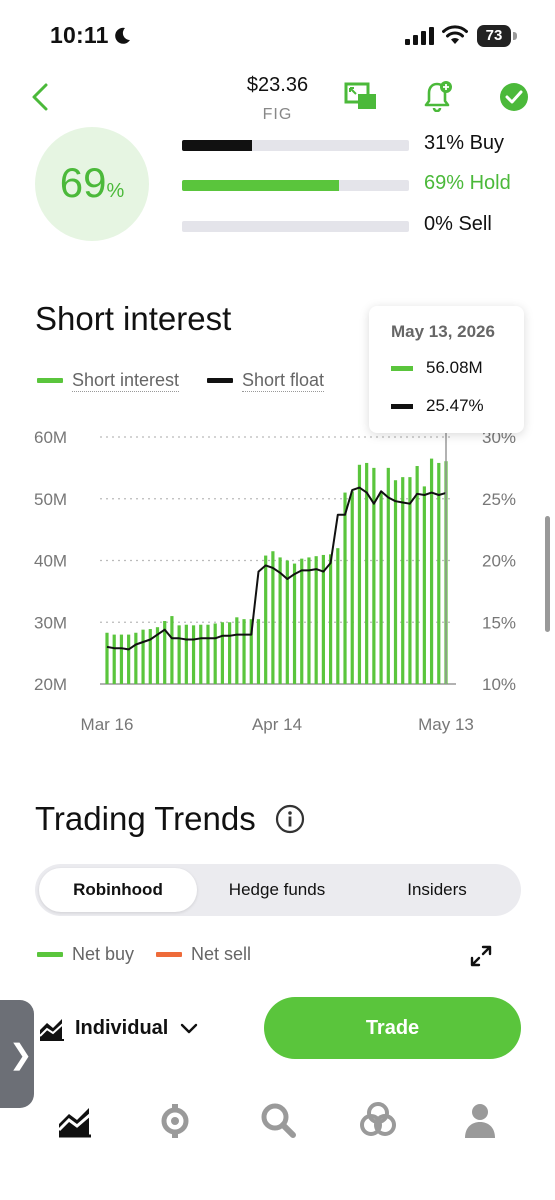 The height and width of the screenshot is (1200, 555). Describe the element at coordinates (455, 405) in the screenshot. I see `tooltip-short-float: 25.47%` at that location.